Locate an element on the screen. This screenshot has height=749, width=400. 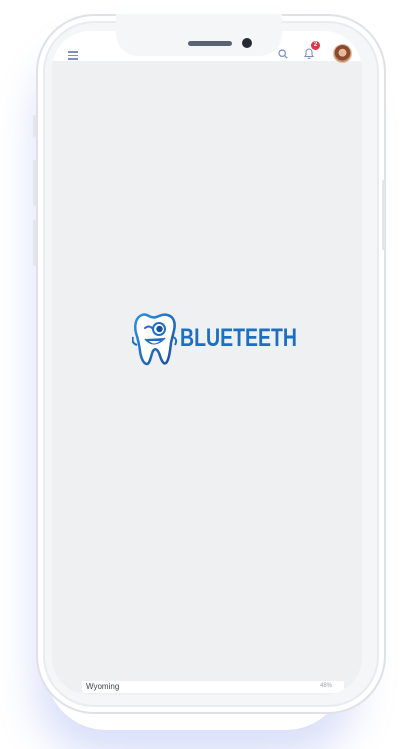
front-camera is located at coordinates (247, 43).